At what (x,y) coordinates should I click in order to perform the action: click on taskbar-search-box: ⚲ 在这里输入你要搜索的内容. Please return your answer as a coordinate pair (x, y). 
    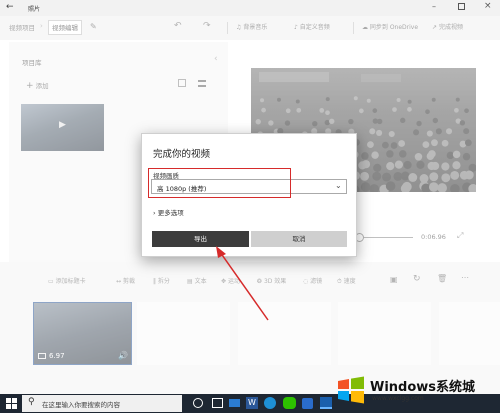
    Looking at the image, I should click on (102, 403).